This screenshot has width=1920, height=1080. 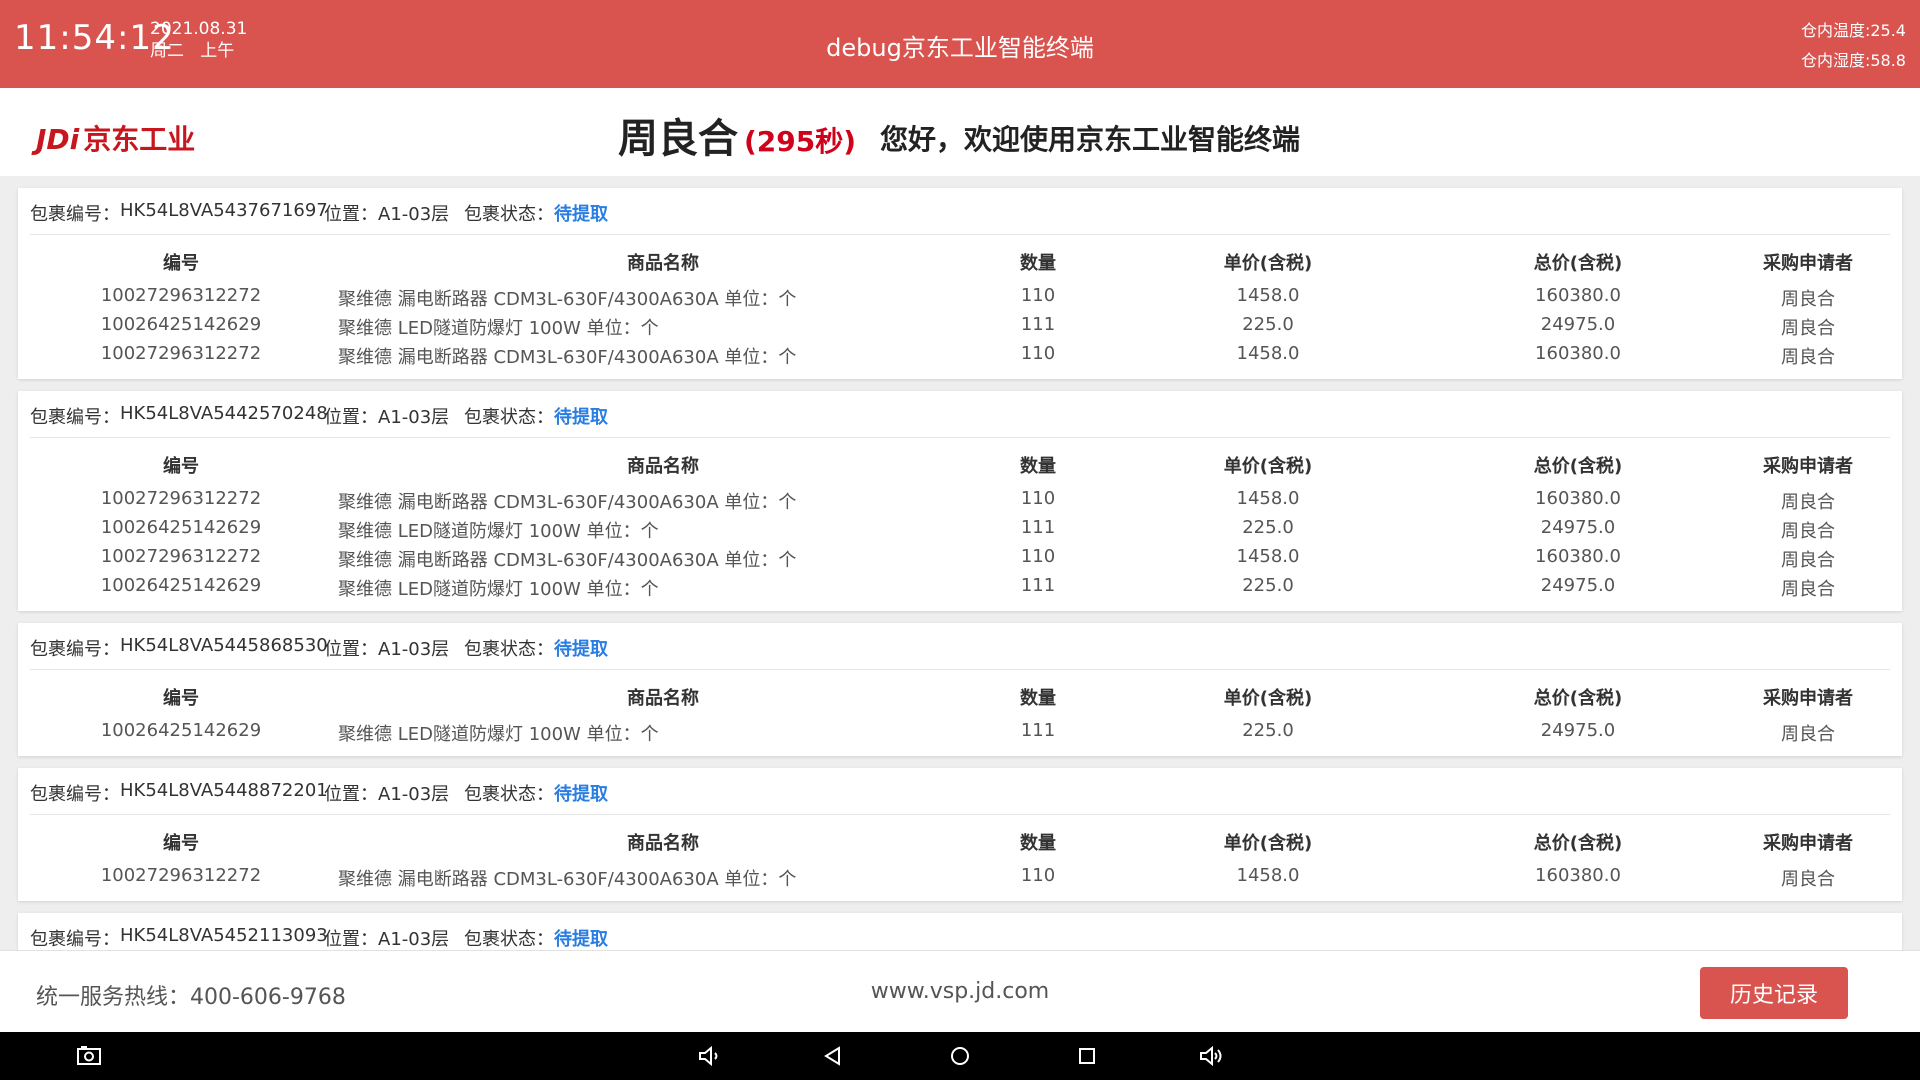 What do you see at coordinates (1211, 1056) in the screenshot?
I see `volume-up-icon` at bounding box center [1211, 1056].